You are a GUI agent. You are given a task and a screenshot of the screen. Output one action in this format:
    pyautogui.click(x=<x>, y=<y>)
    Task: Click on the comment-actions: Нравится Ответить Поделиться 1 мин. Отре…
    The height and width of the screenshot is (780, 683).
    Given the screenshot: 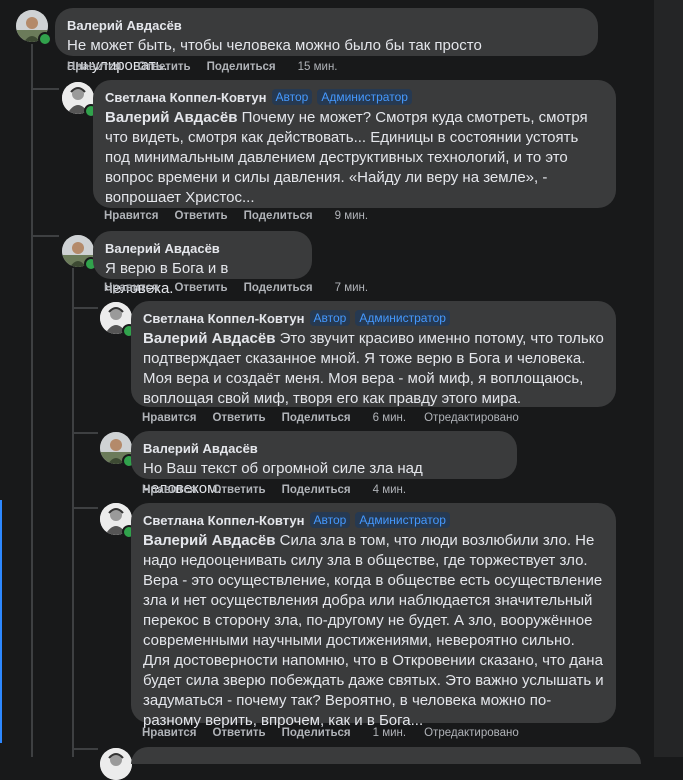 What is the action you would take?
    pyautogui.click(x=330, y=733)
    